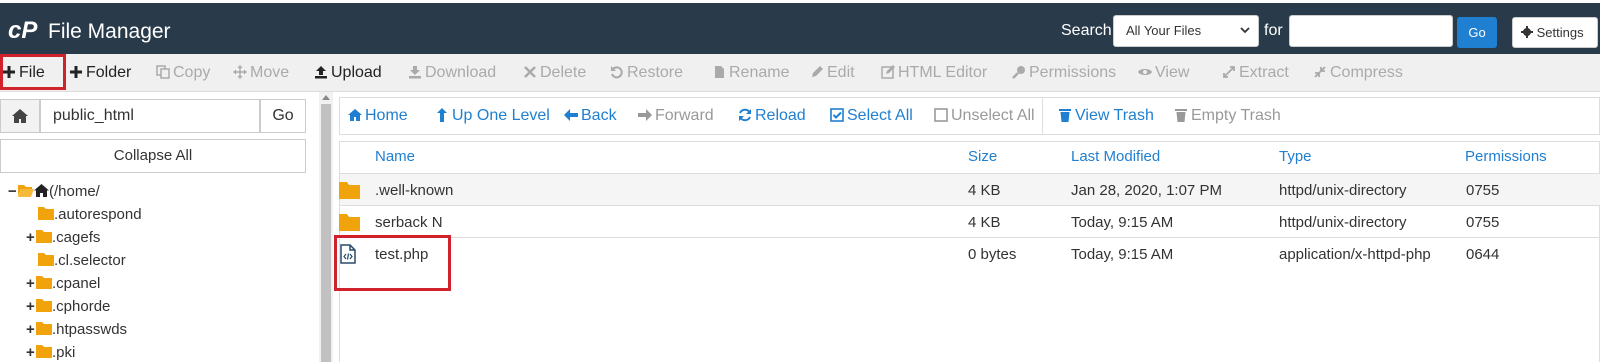  Describe the element at coordinates (23, 30) in the screenshot. I see `svg-text: cP` at that location.